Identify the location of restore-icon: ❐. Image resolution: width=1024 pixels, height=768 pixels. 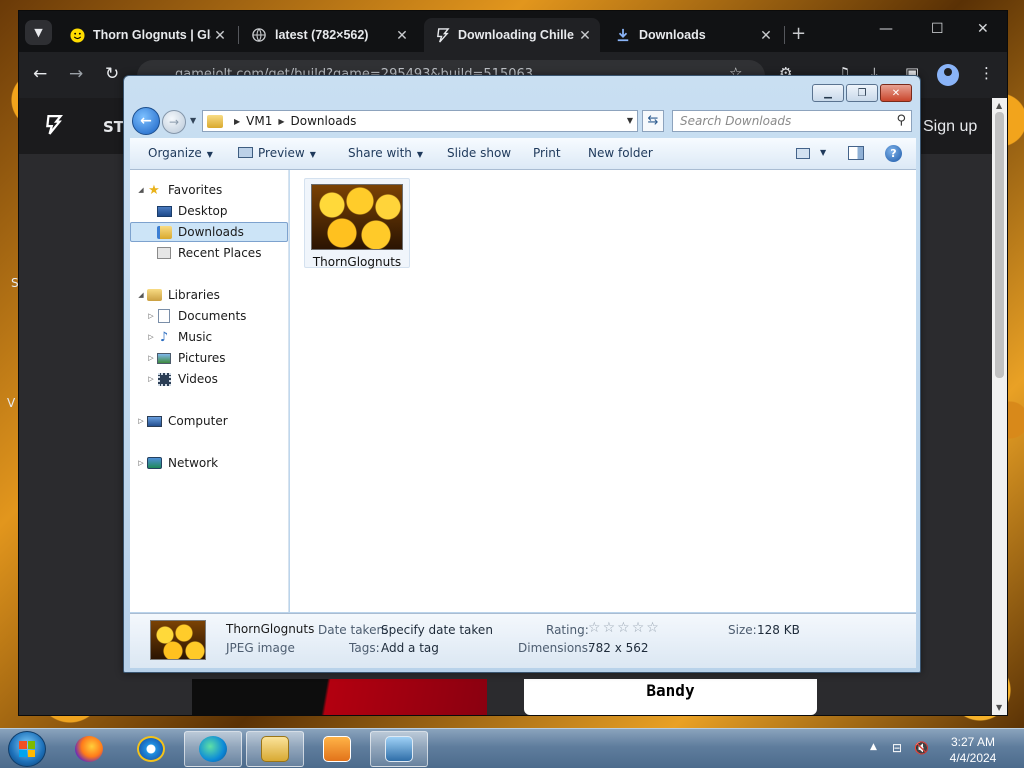
(862, 93).